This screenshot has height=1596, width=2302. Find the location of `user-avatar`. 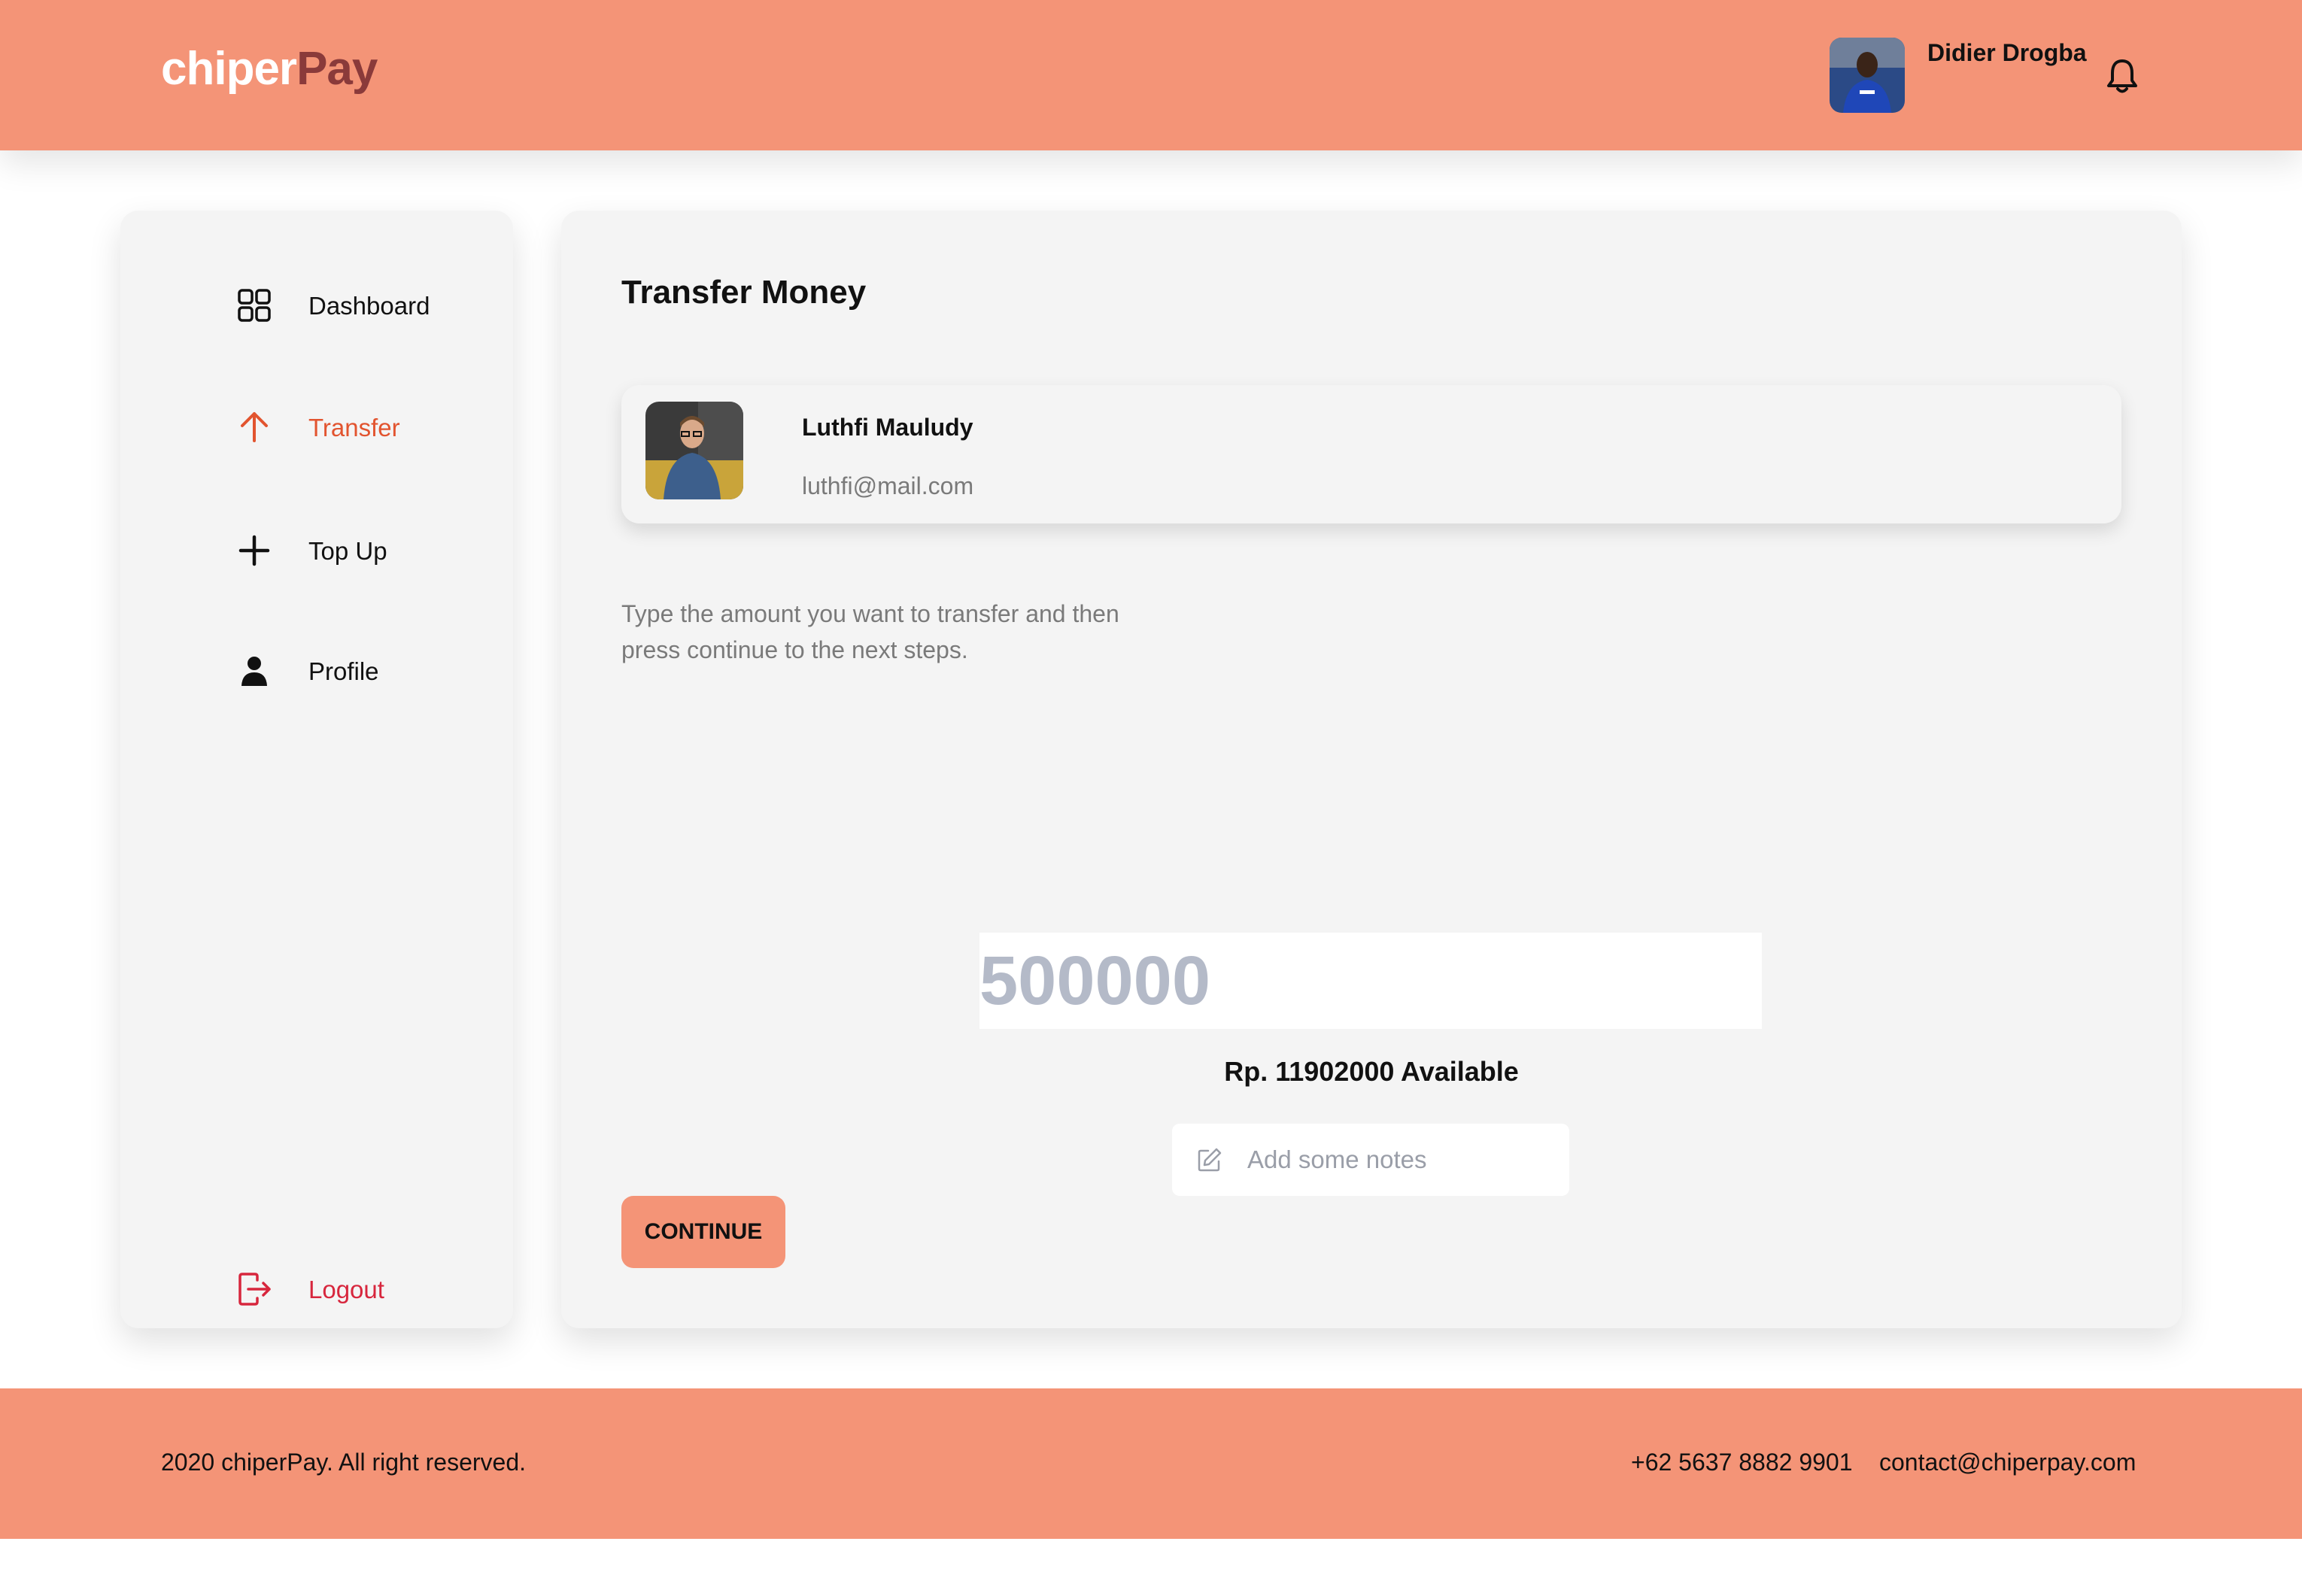

user-avatar is located at coordinates (1867, 75).